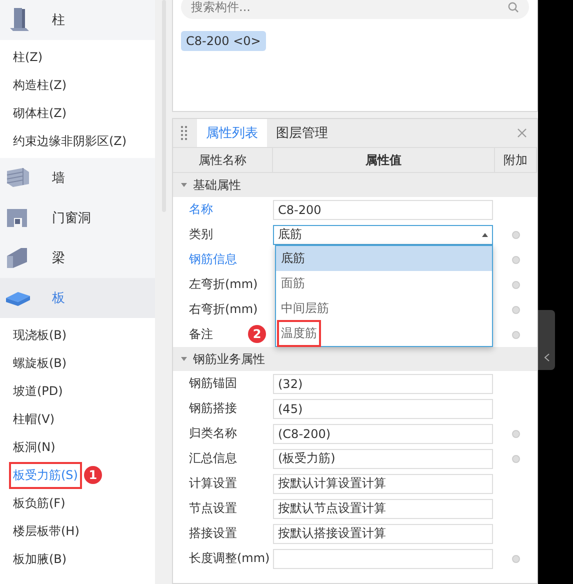  I want to click on sidebar-item: 砌体柱(Z), so click(40, 113).